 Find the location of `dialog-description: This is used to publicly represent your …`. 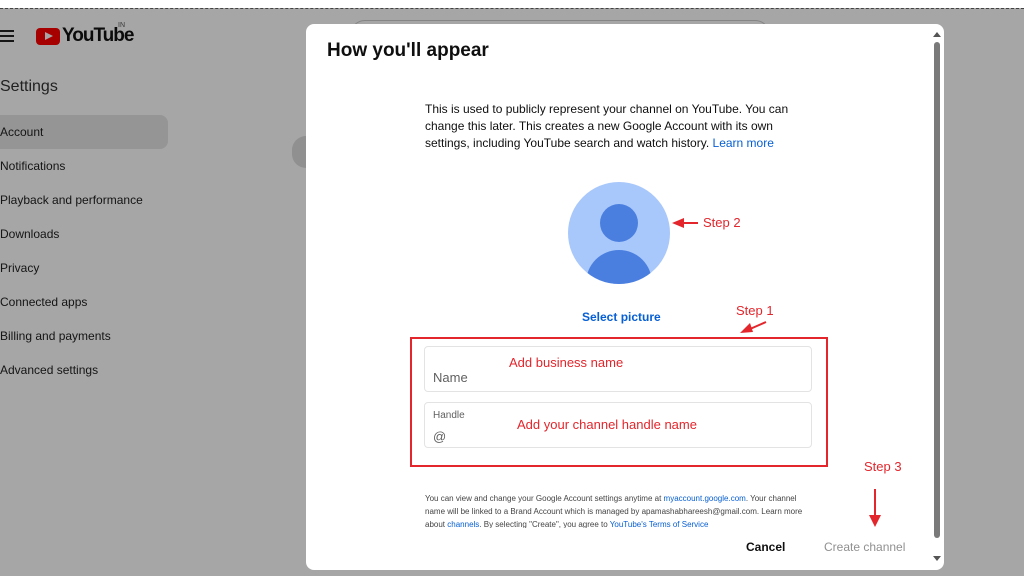

dialog-description: This is used to publicly represent your … is located at coordinates (610, 126).